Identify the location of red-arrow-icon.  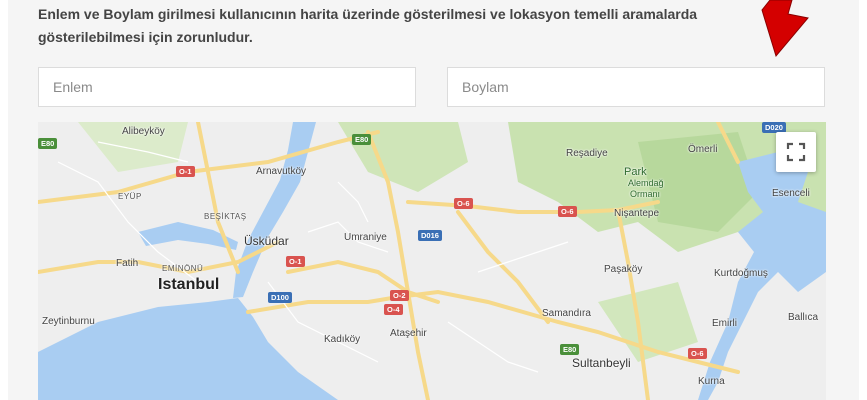
(785, 29).